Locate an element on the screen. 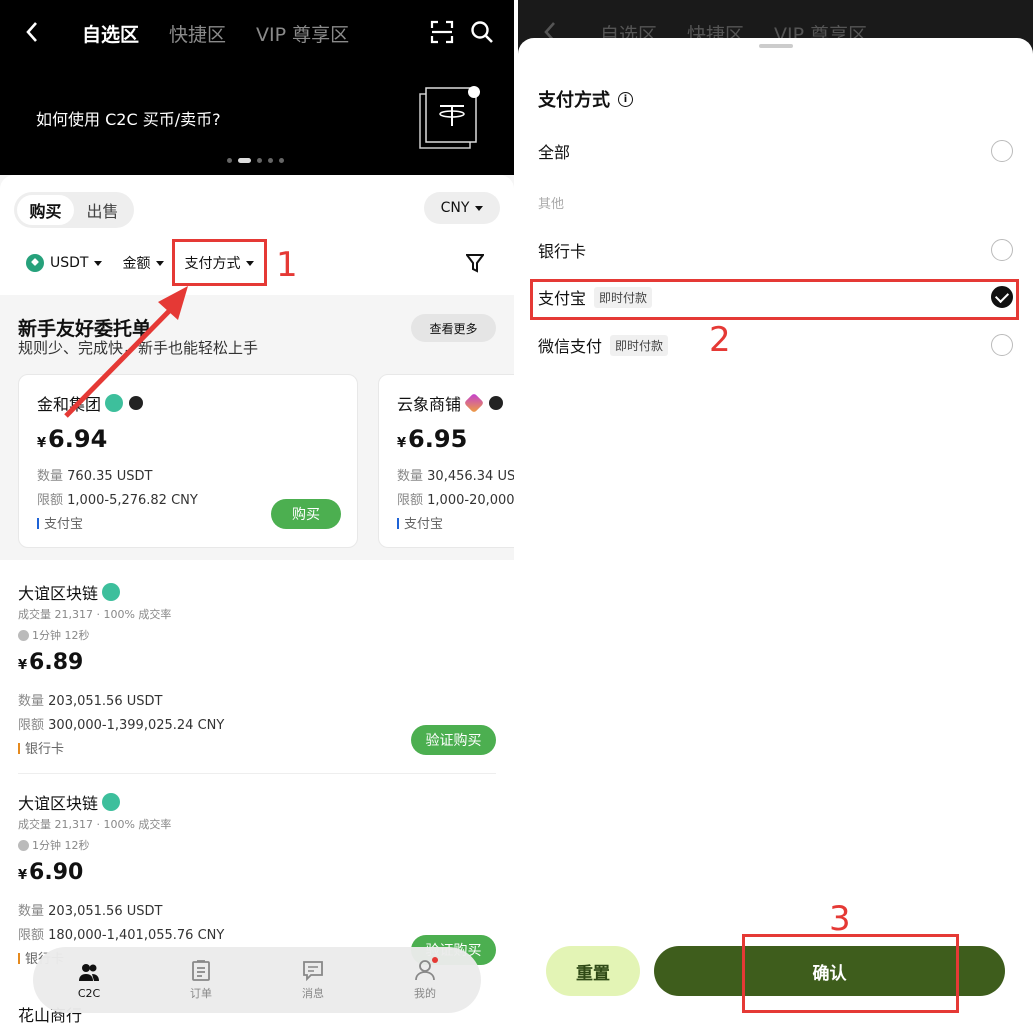 The height and width of the screenshot is (1027, 1033). buy-sell-toggle: 购买 出售 is located at coordinates (74, 210).